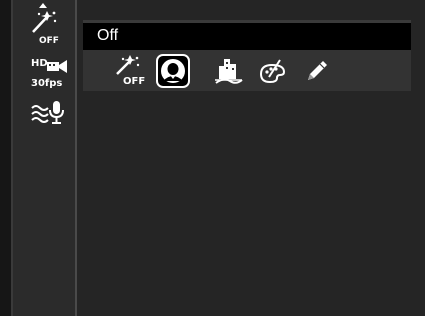 The image size is (425, 316). I want to click on options-strip: OFF, so click(247, 70).